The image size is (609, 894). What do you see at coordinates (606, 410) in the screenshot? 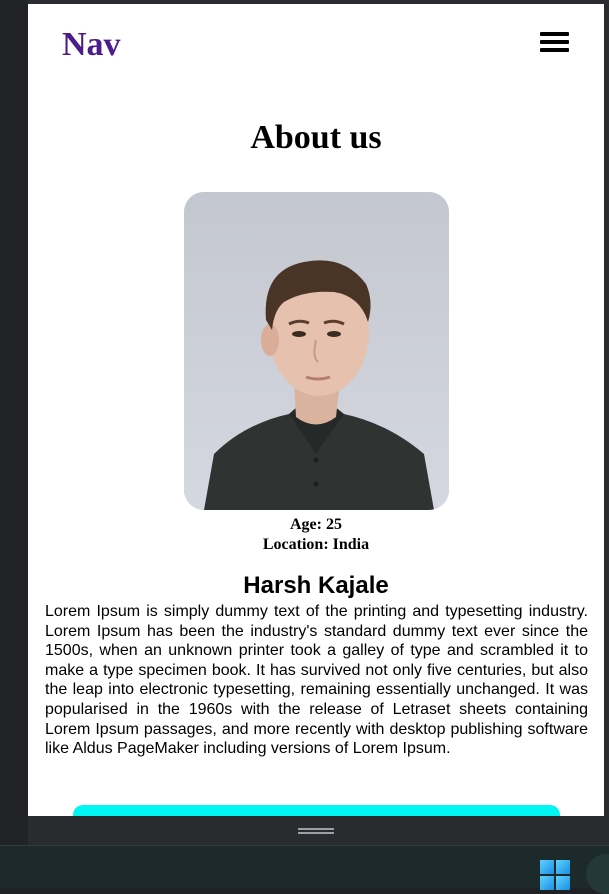
I see `window-right-edge` at bounding box center [606, 410].